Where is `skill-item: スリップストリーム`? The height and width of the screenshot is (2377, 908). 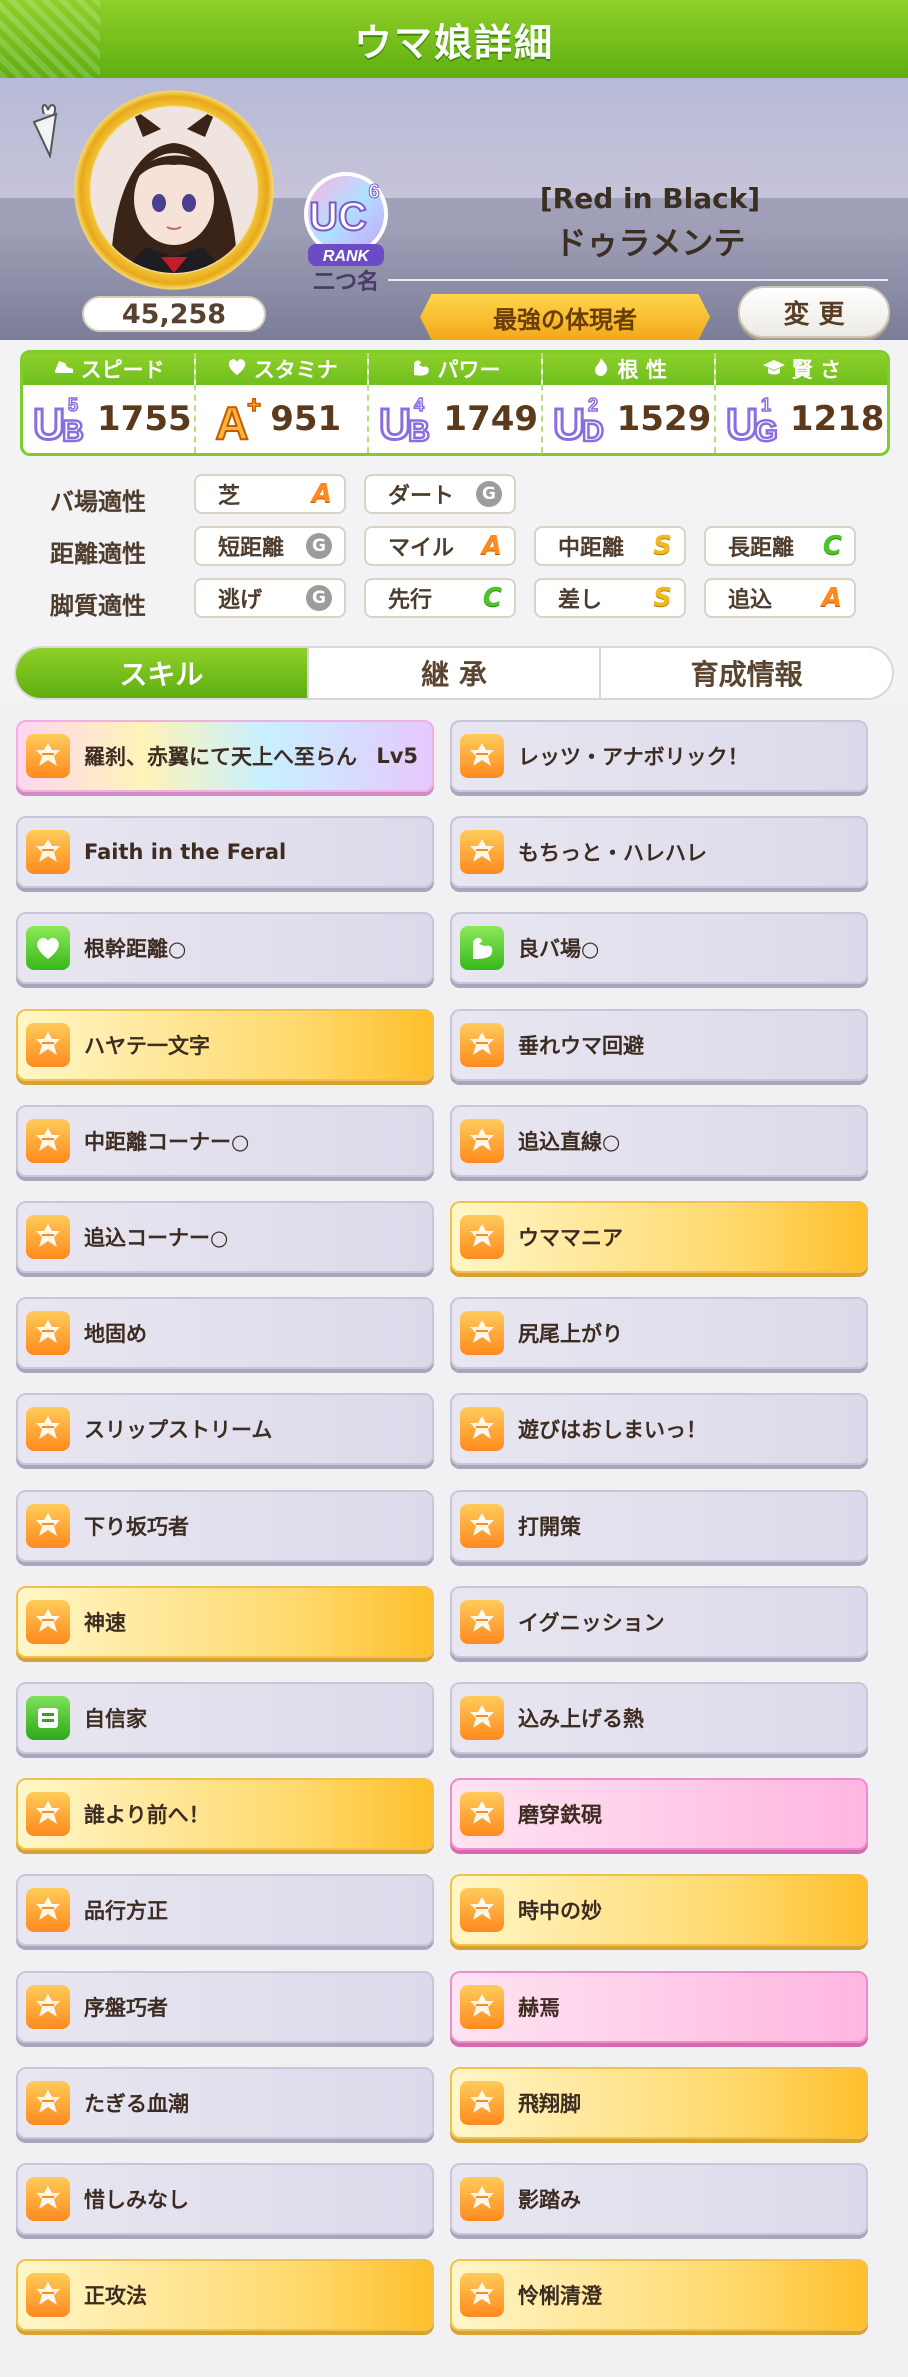
skill-item: スリップストリーム is located at coordinates (225, 1429).